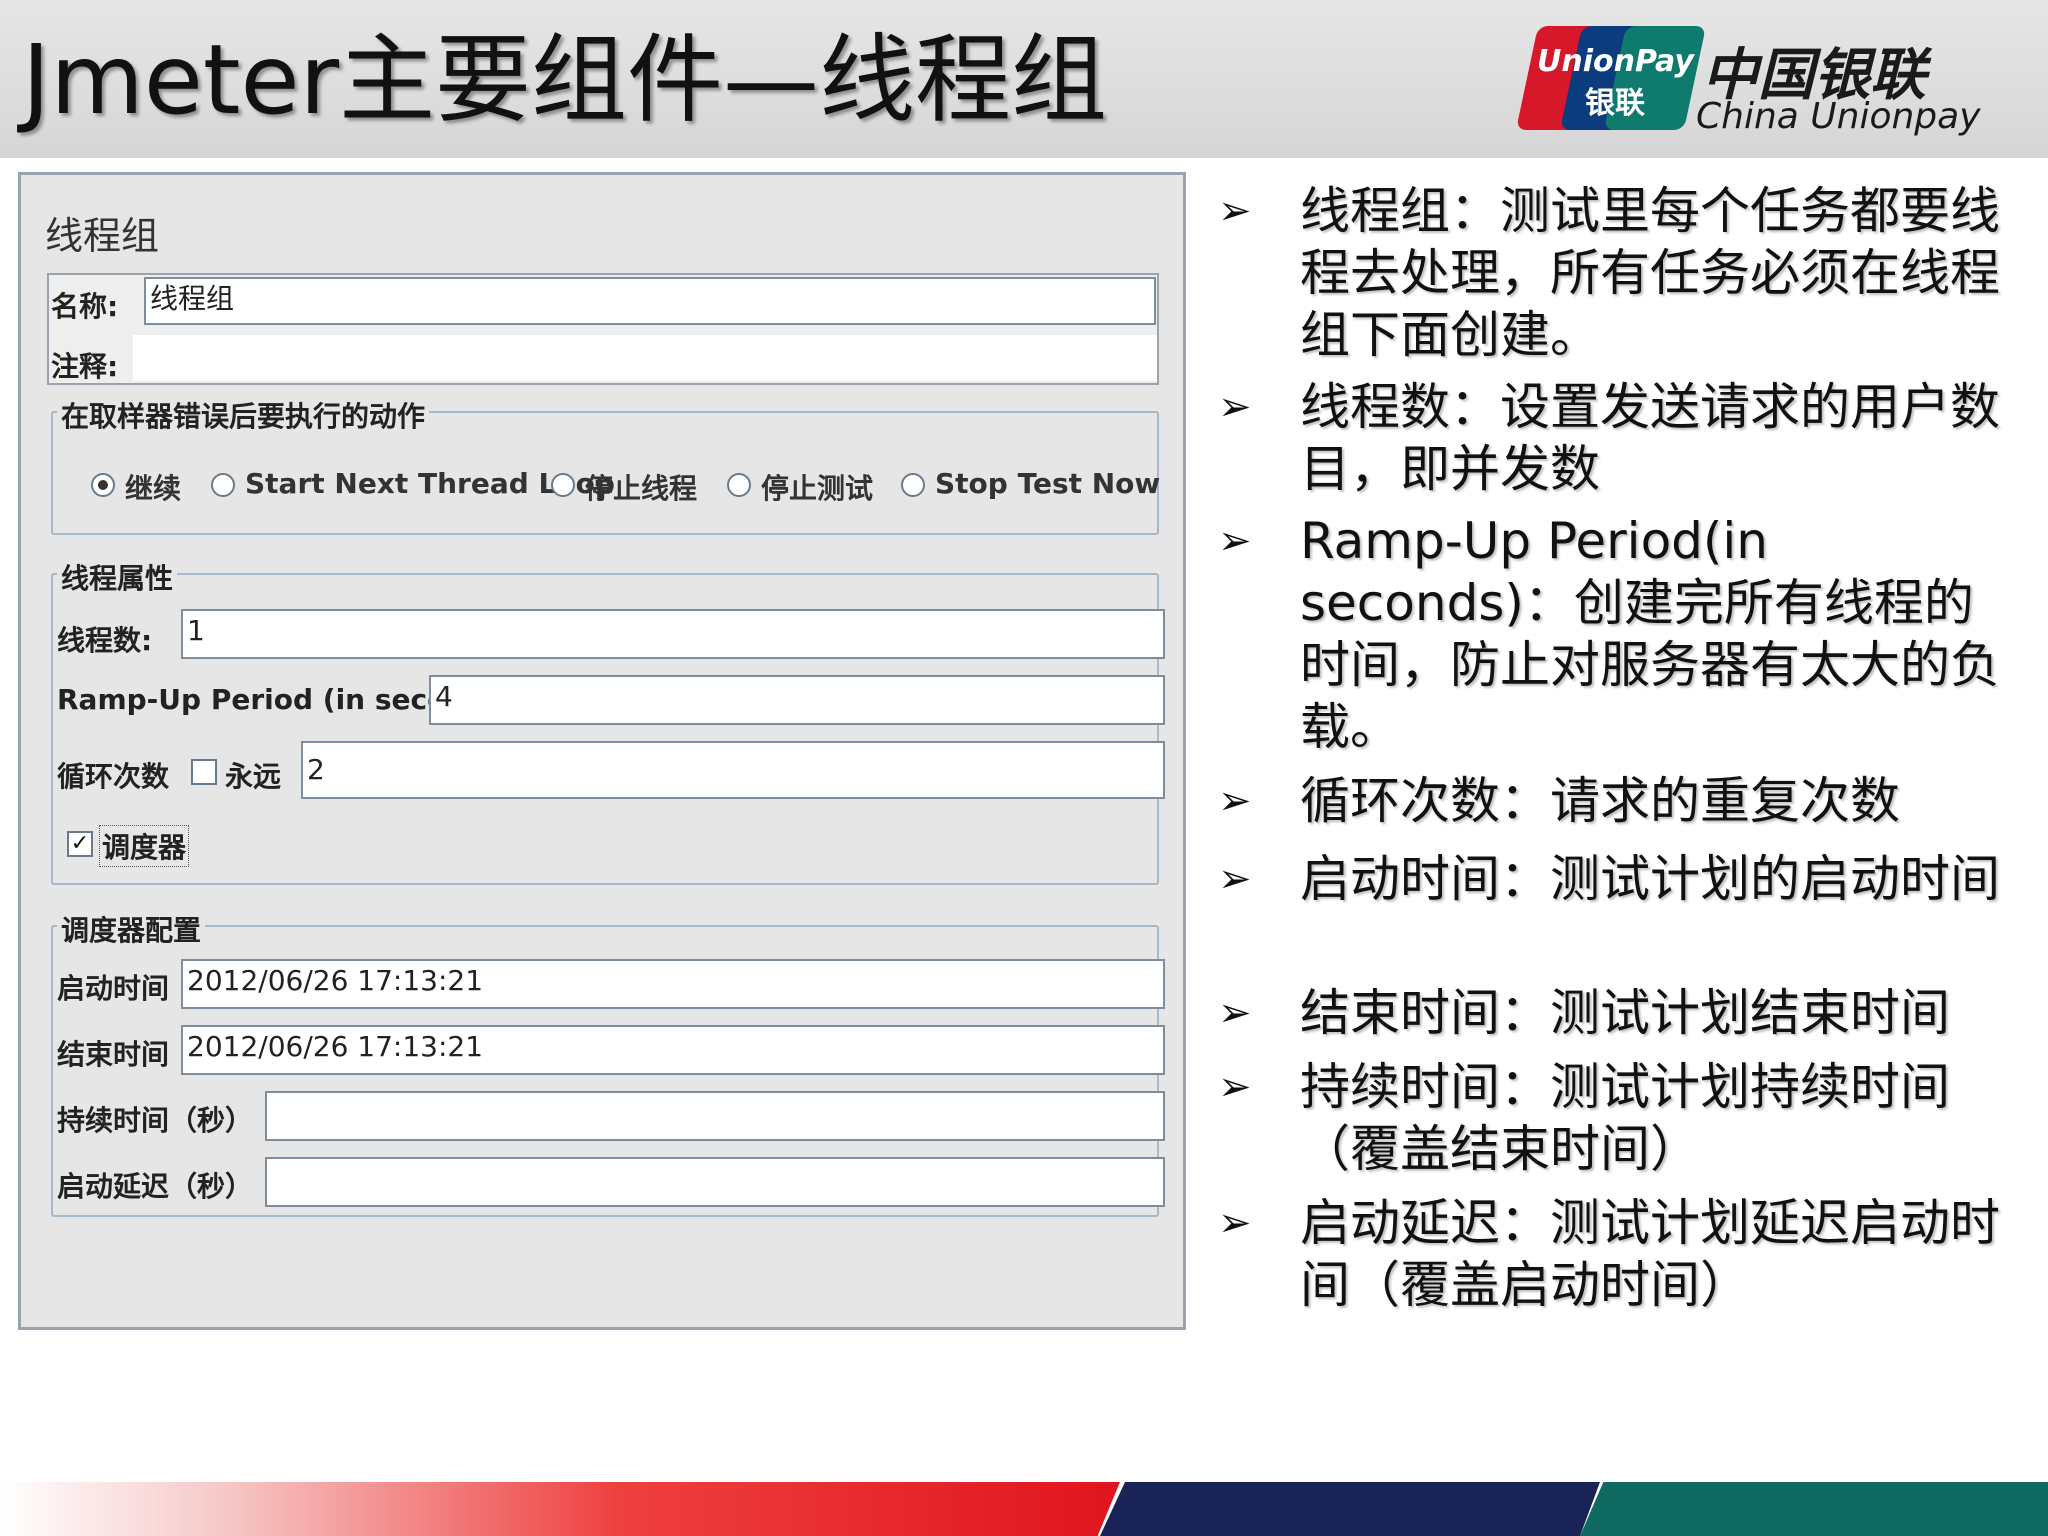  I want to click on bullet-text: 线程组：测试里每个任务都要线程去处理，所有任务必须在线程组下面创建。, so click(1650, 273).